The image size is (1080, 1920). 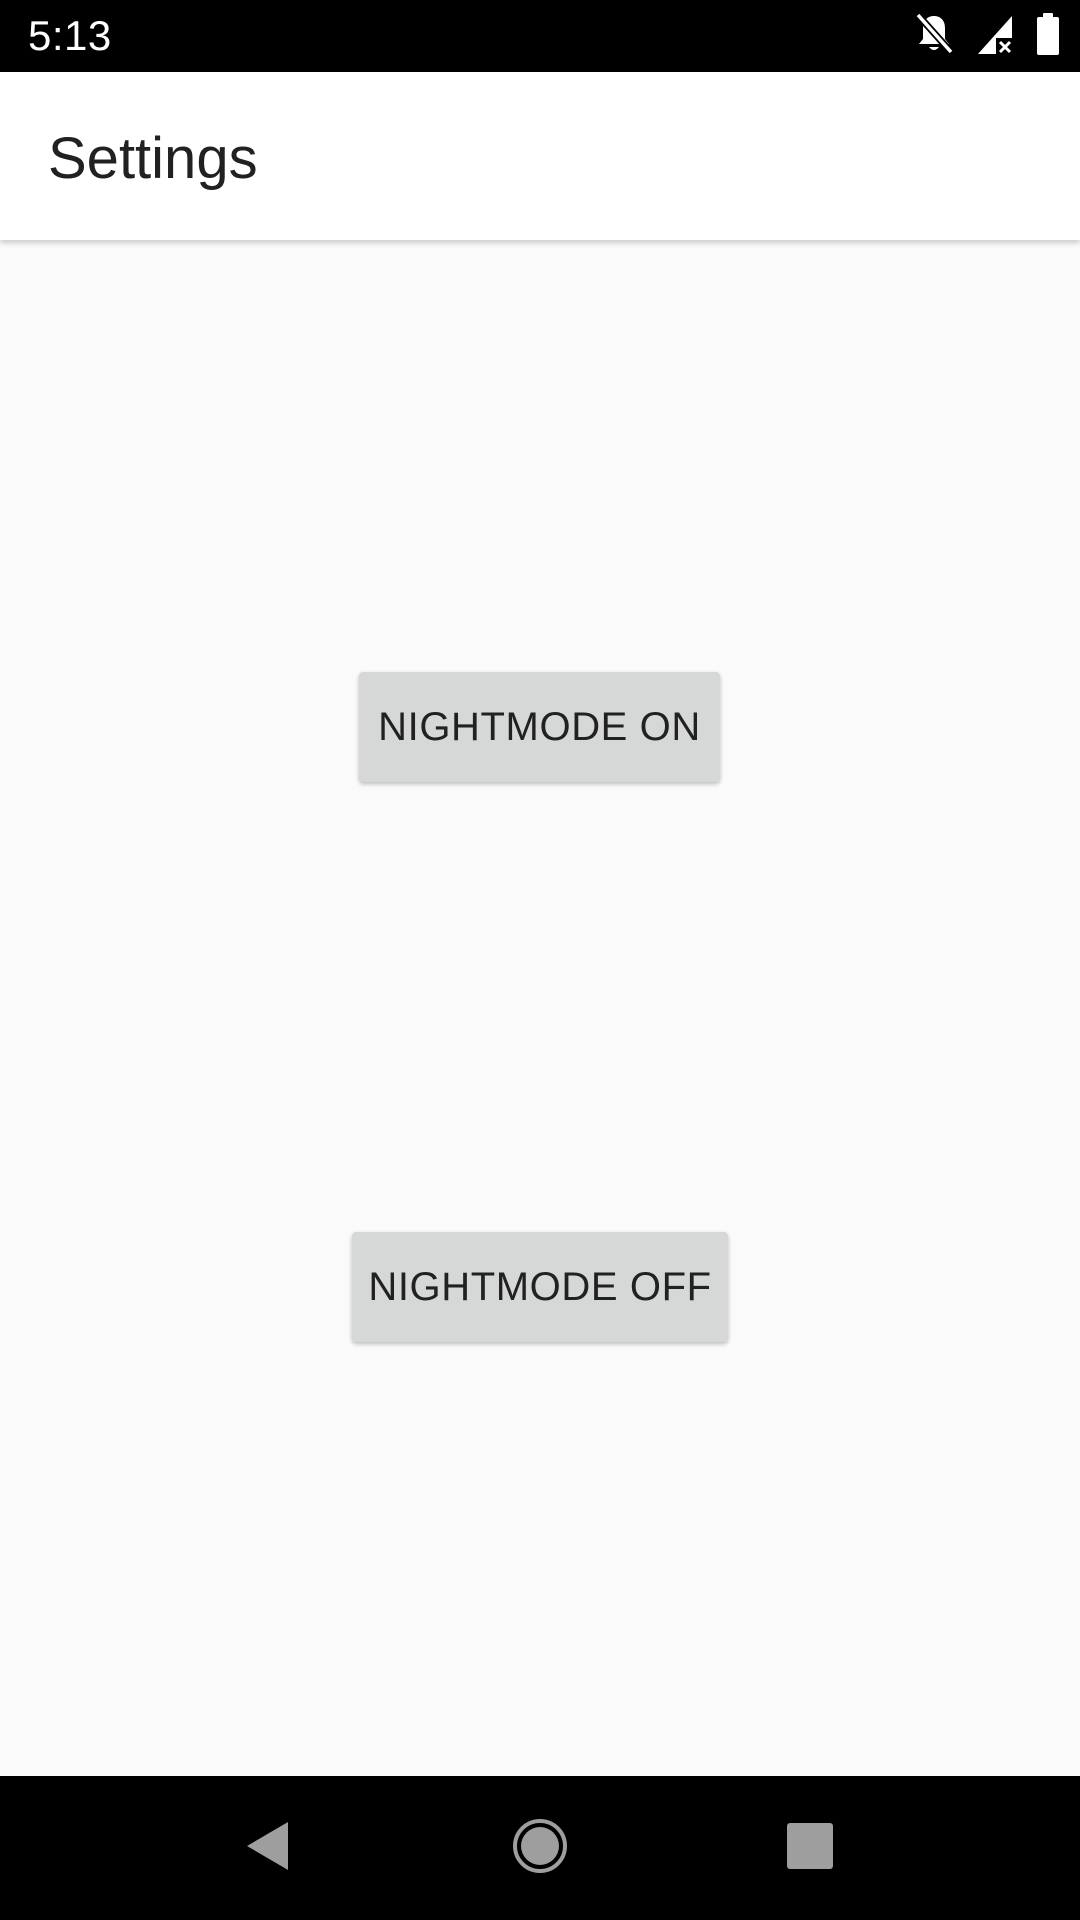 I want to click on app-bar: Settings, so click(x=540, y=156).